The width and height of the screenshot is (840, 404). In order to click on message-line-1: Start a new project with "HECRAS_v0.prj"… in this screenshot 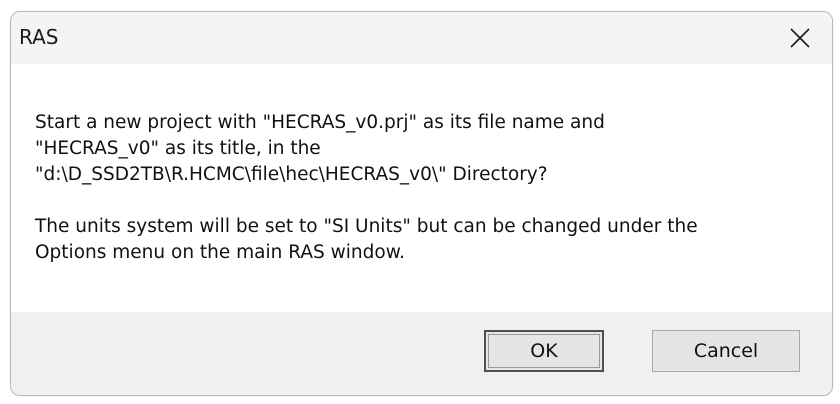, I will do `click(320, 122)`.